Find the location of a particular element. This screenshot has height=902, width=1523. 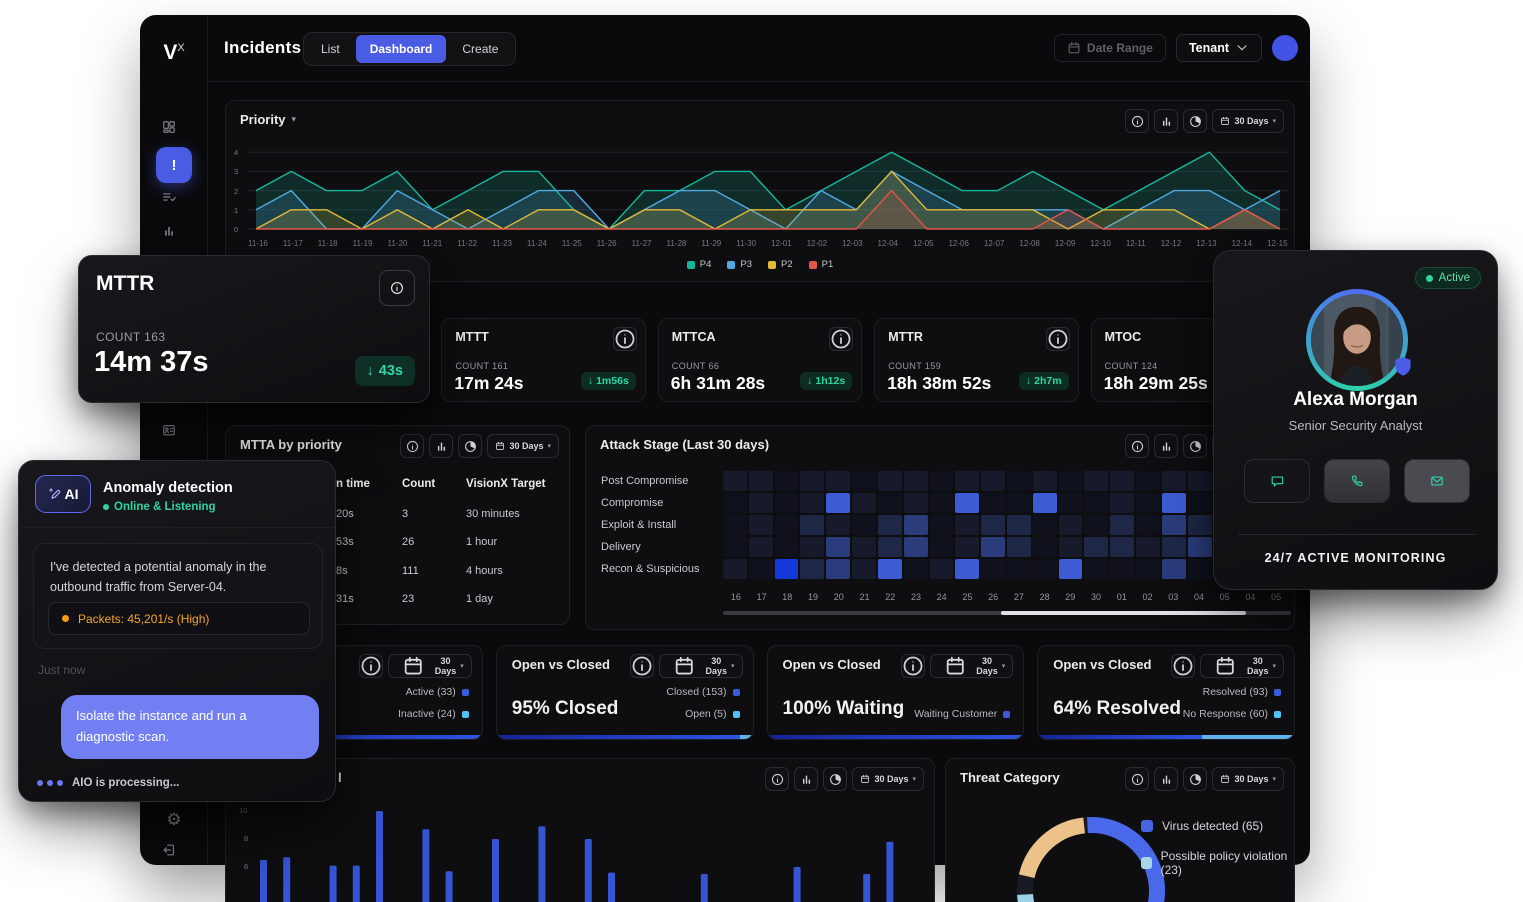

call-button is located at coordinates (1357, 481).